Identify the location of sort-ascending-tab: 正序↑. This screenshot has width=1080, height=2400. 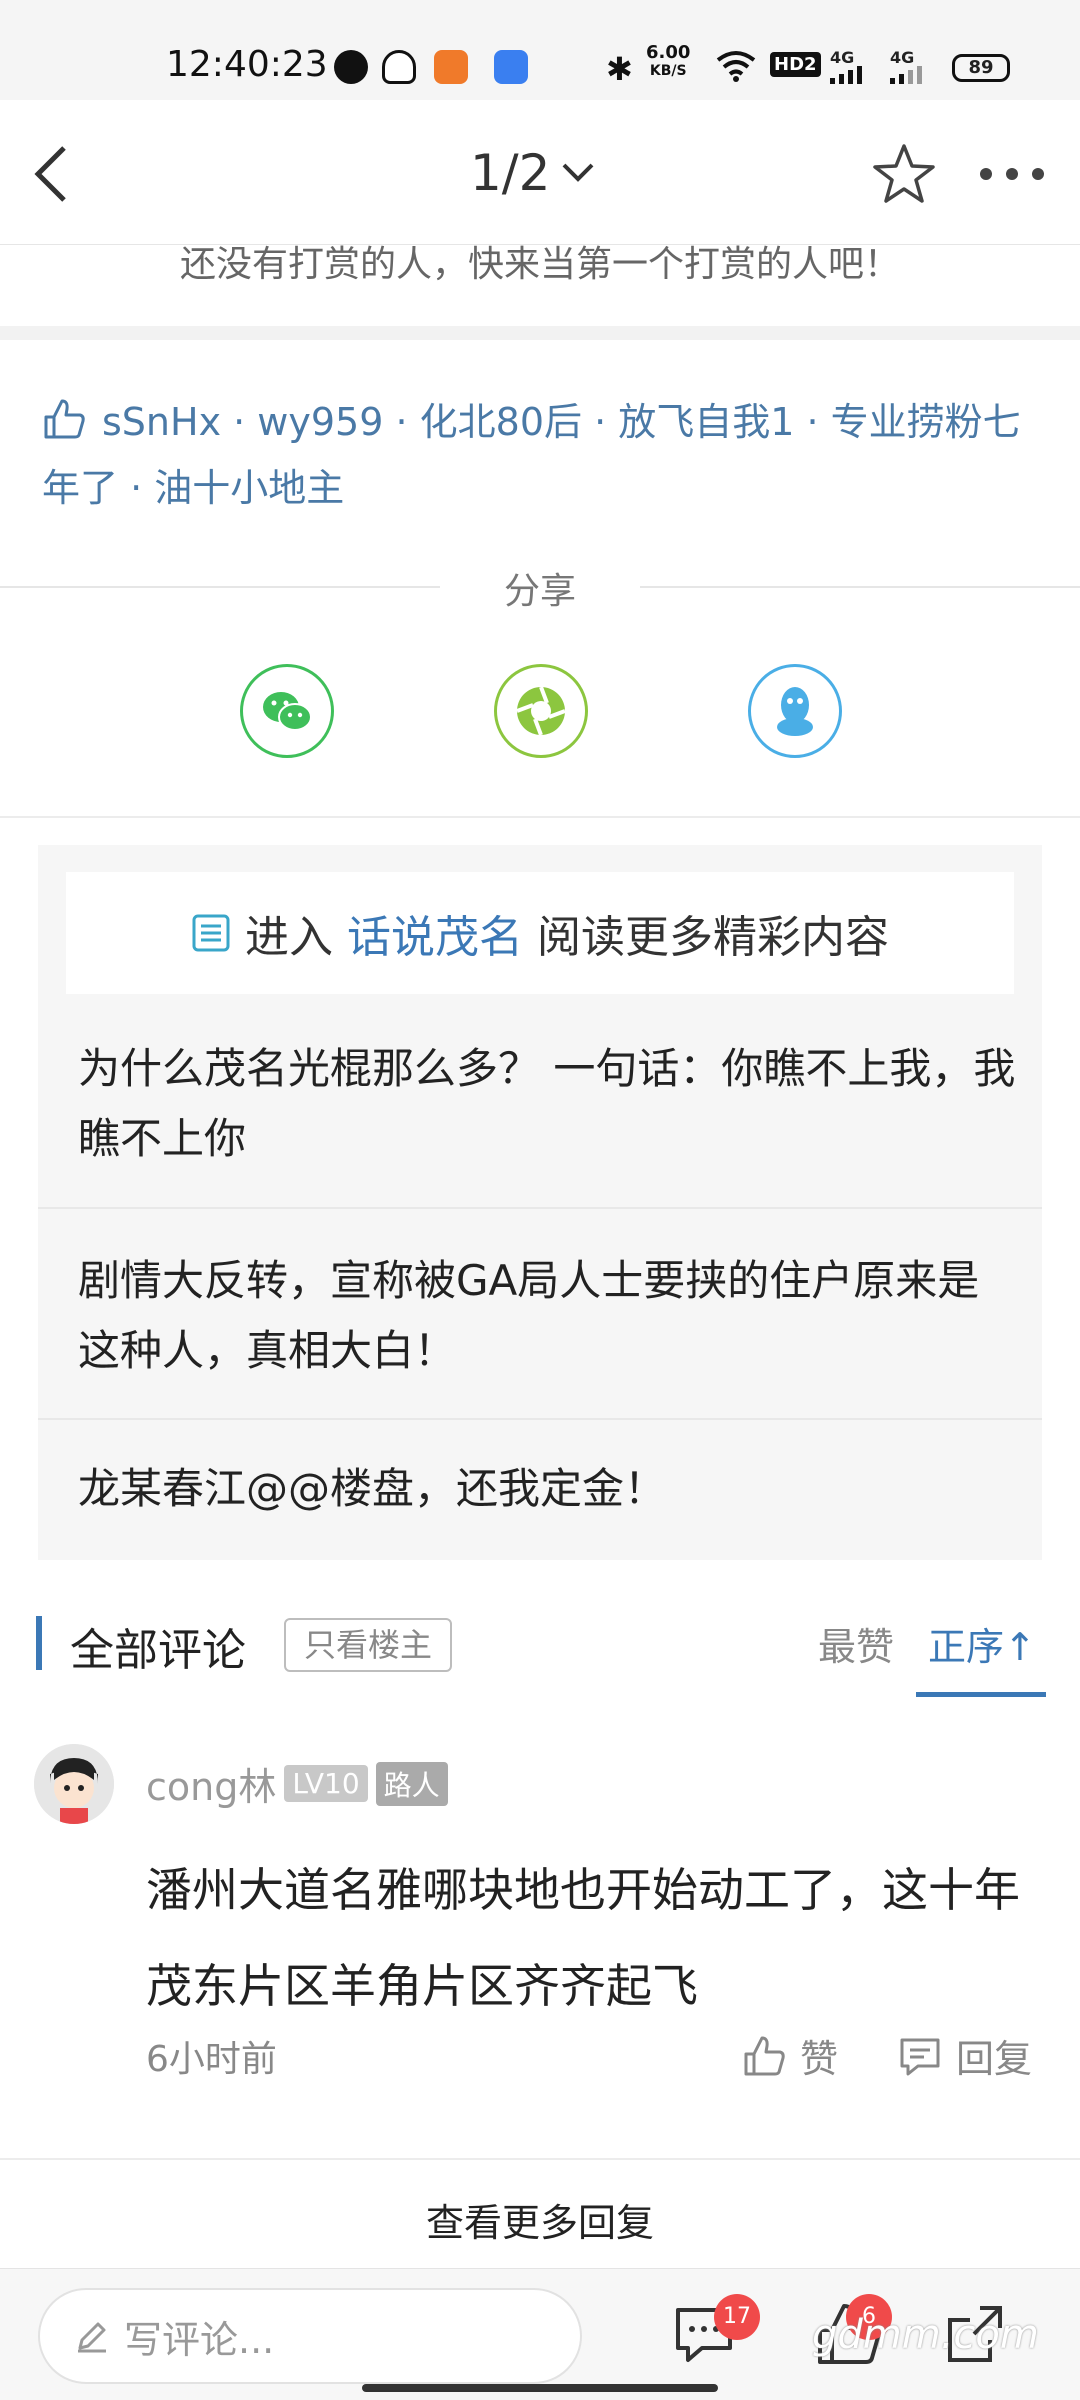
(982, 1643).